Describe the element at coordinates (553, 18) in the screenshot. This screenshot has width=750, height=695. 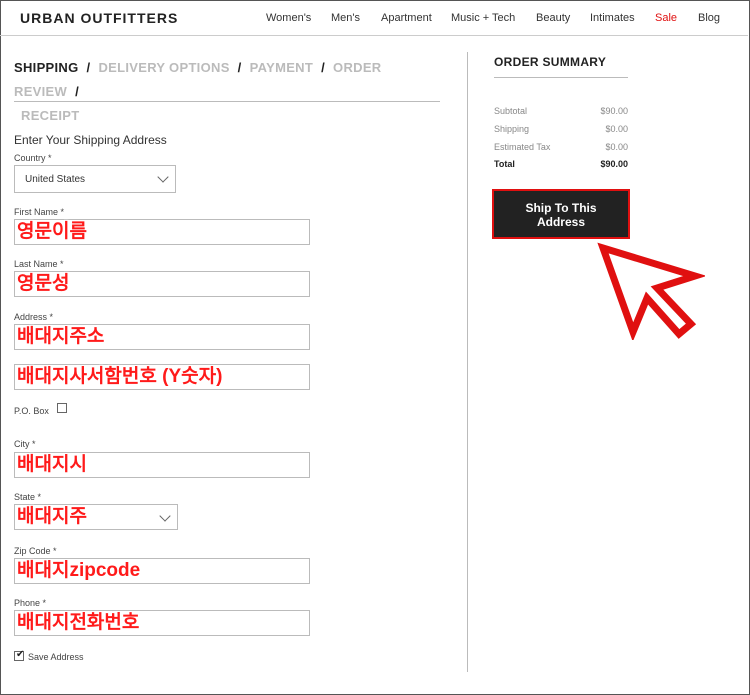
I see `nav-item-beauty: Beauty` at that location.